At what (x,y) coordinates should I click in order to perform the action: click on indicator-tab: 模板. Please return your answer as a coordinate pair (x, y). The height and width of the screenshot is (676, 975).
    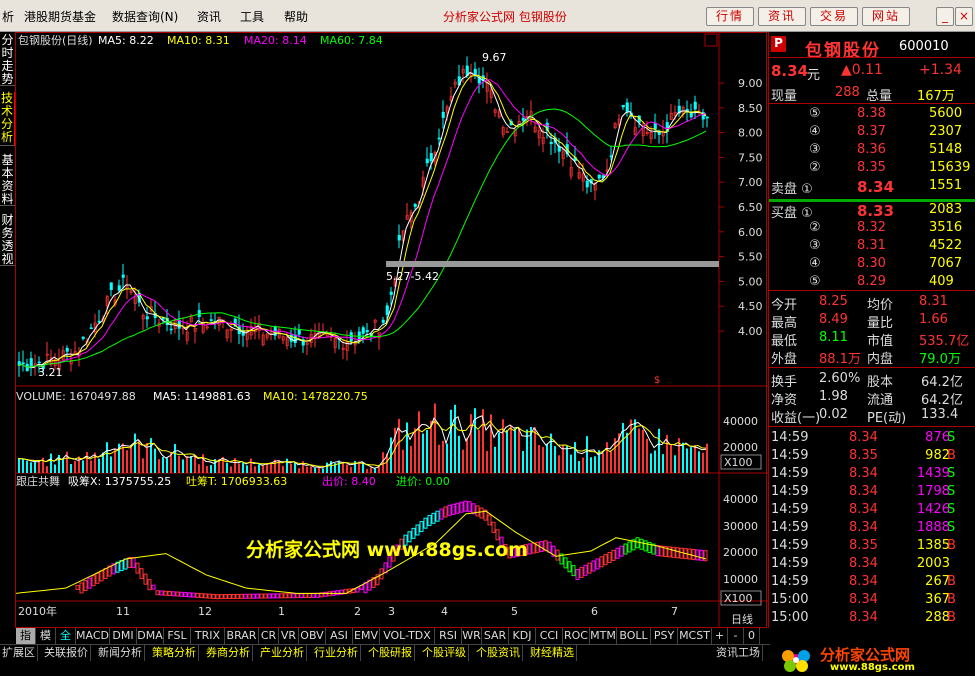
    Looking at the image, I should click on (46, 643).